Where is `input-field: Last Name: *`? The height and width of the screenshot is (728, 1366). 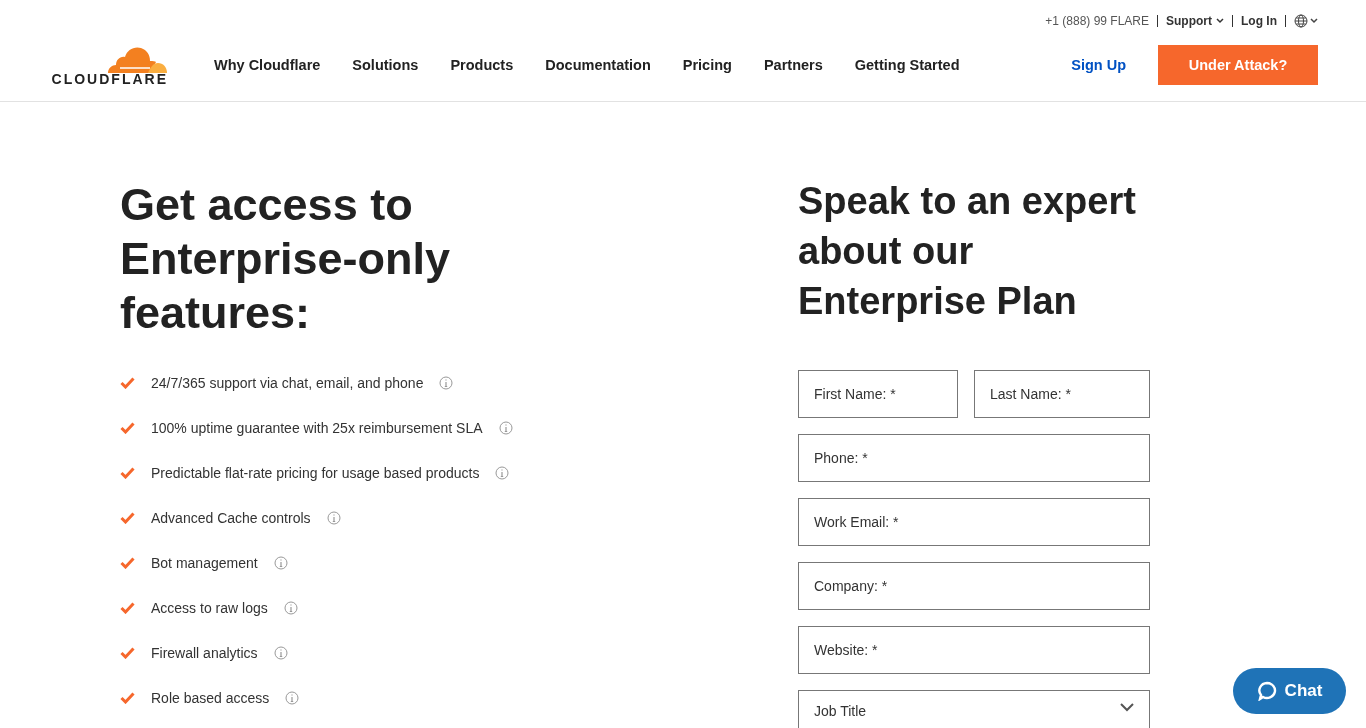 input-field: Last Name: * is located at coordinates (1062, 394).